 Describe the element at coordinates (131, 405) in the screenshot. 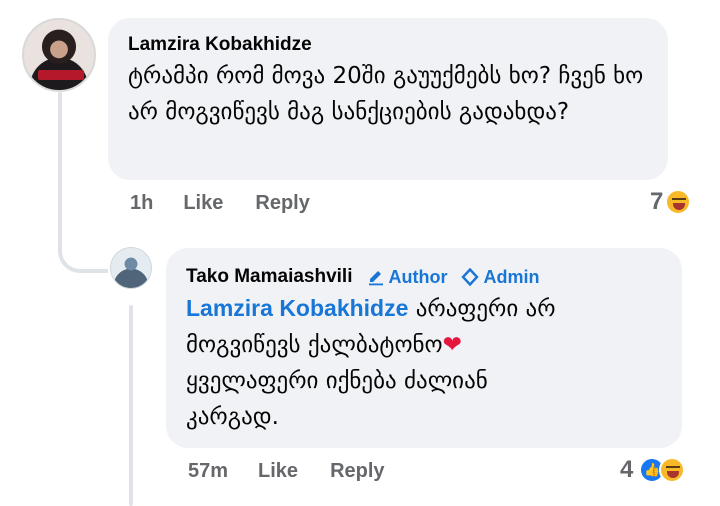

I see `reply-thread-line` at that location.